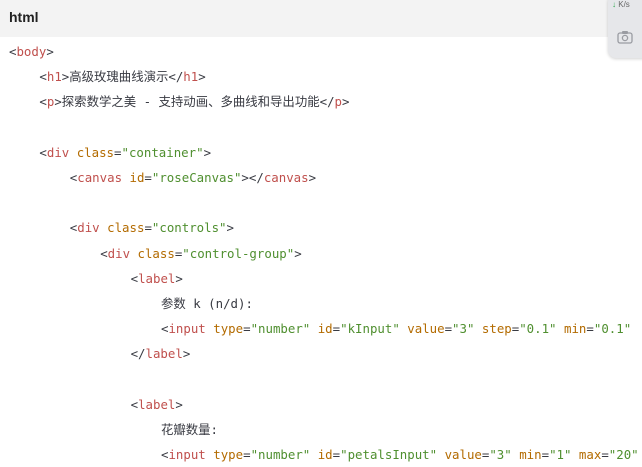  I want to click on code-token: "control-group", so click(238, 253).